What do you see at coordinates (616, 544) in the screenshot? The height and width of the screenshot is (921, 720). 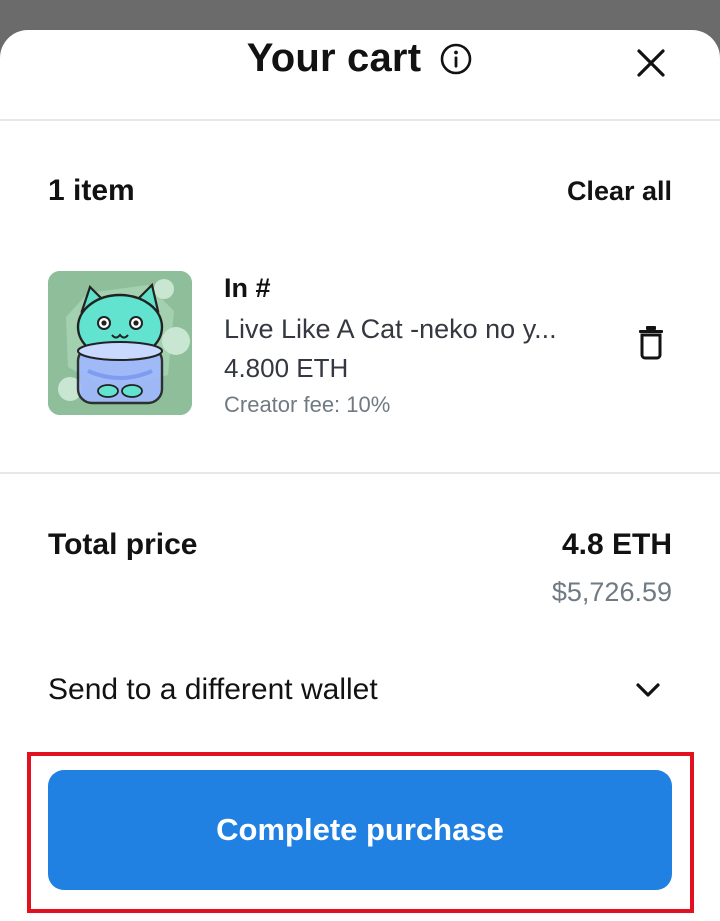 I see `total-price-eth: 4.8 ETH` at bounding box center [616, 544].